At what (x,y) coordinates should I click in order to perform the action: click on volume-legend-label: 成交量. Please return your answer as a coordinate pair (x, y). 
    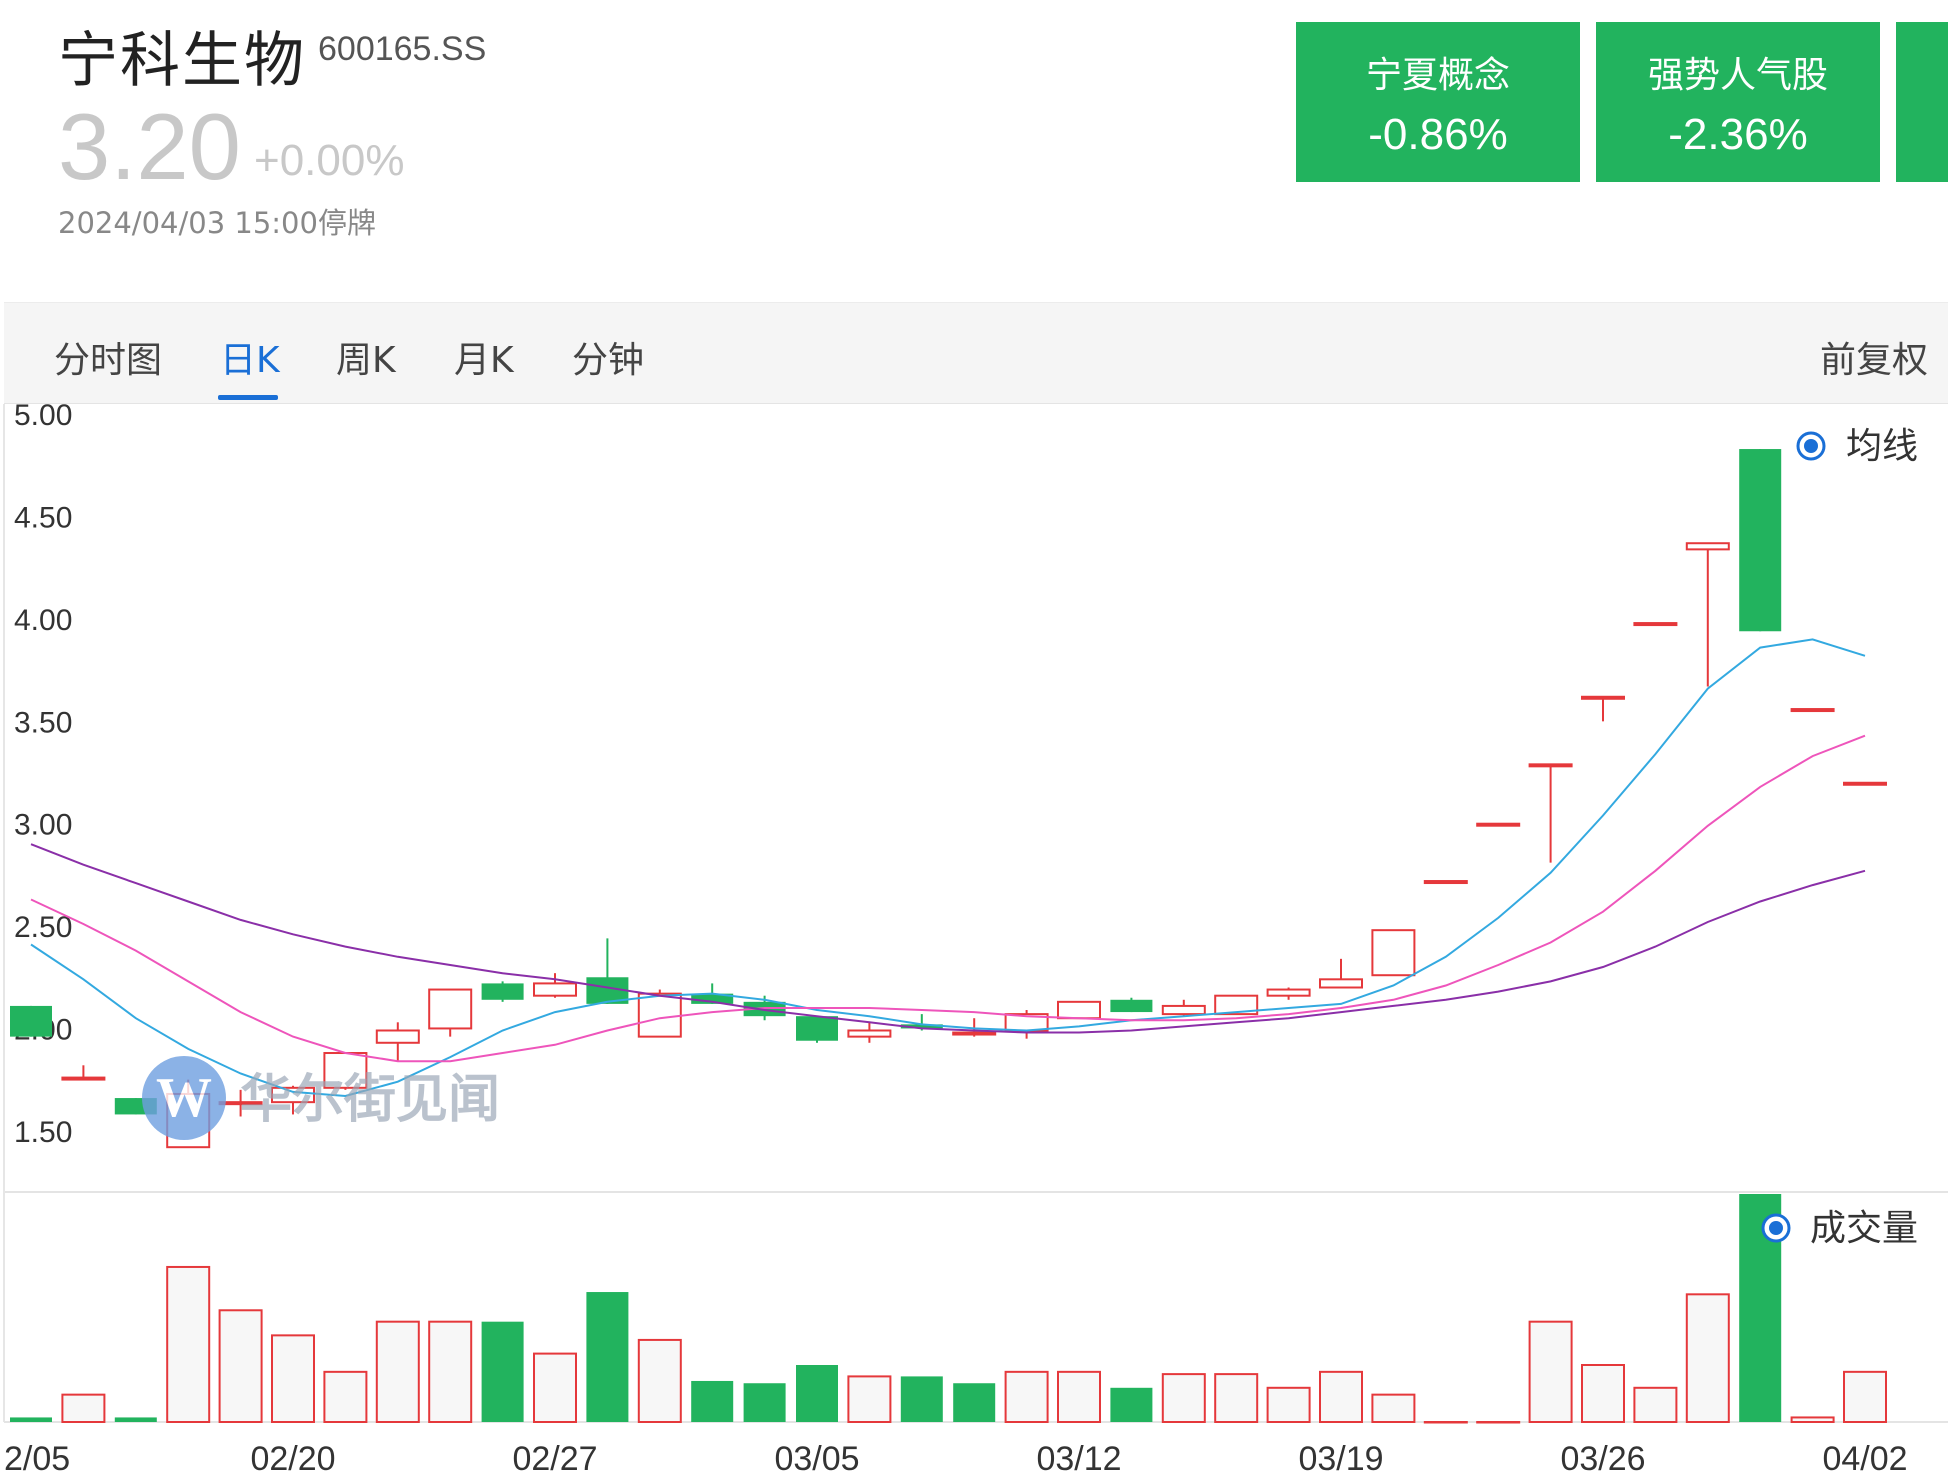
    Looking at the image, I should click on (1864, 1228).